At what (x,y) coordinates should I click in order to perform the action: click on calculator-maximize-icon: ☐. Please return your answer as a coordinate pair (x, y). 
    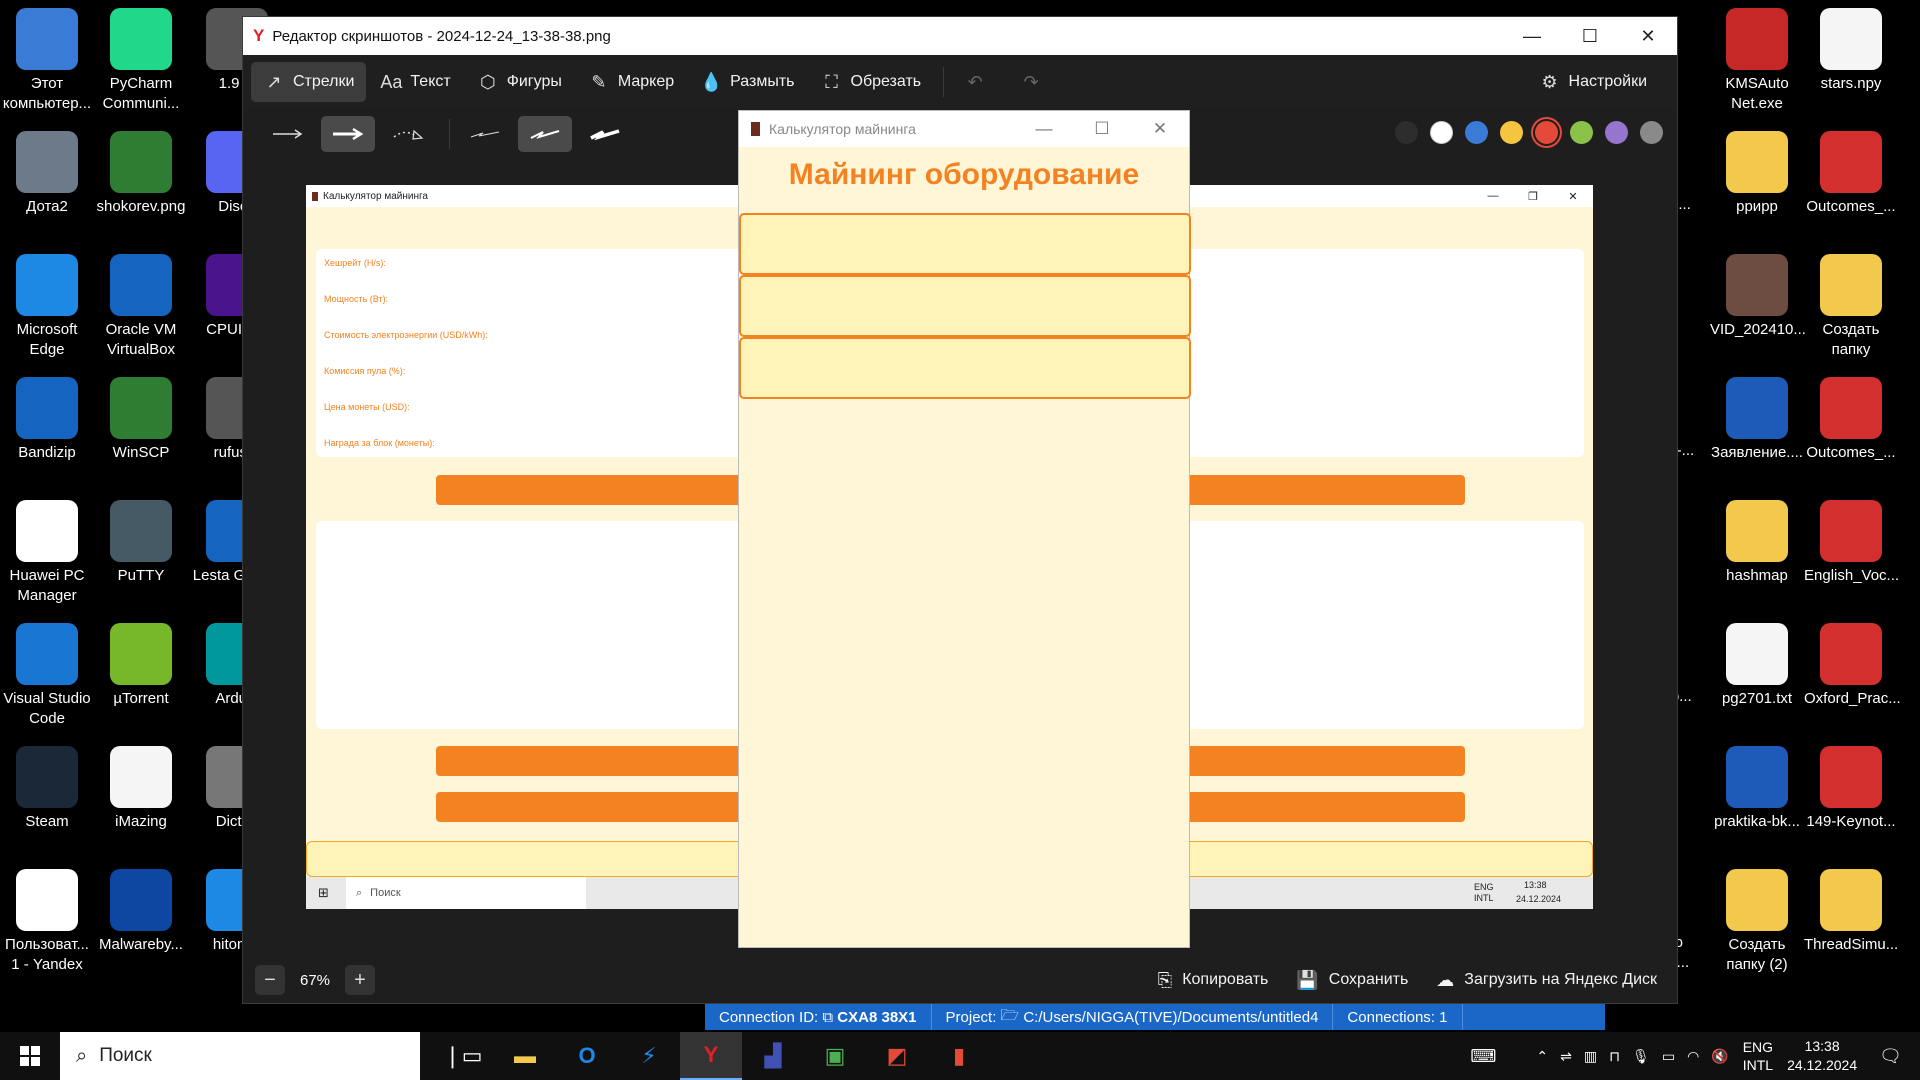
    Looking at the image, I should click on (1102, 129).